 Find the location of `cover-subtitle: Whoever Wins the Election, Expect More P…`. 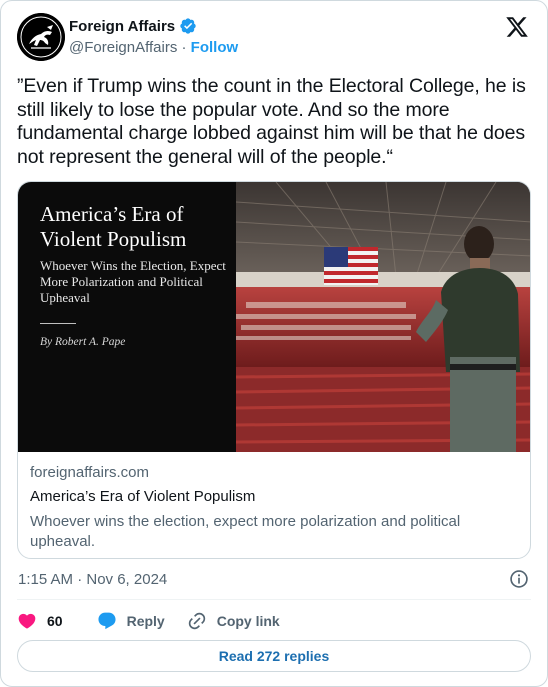

cover-subtitle: Whoever Wins the Election, Expect More P… is located at coordinates (133, 281).